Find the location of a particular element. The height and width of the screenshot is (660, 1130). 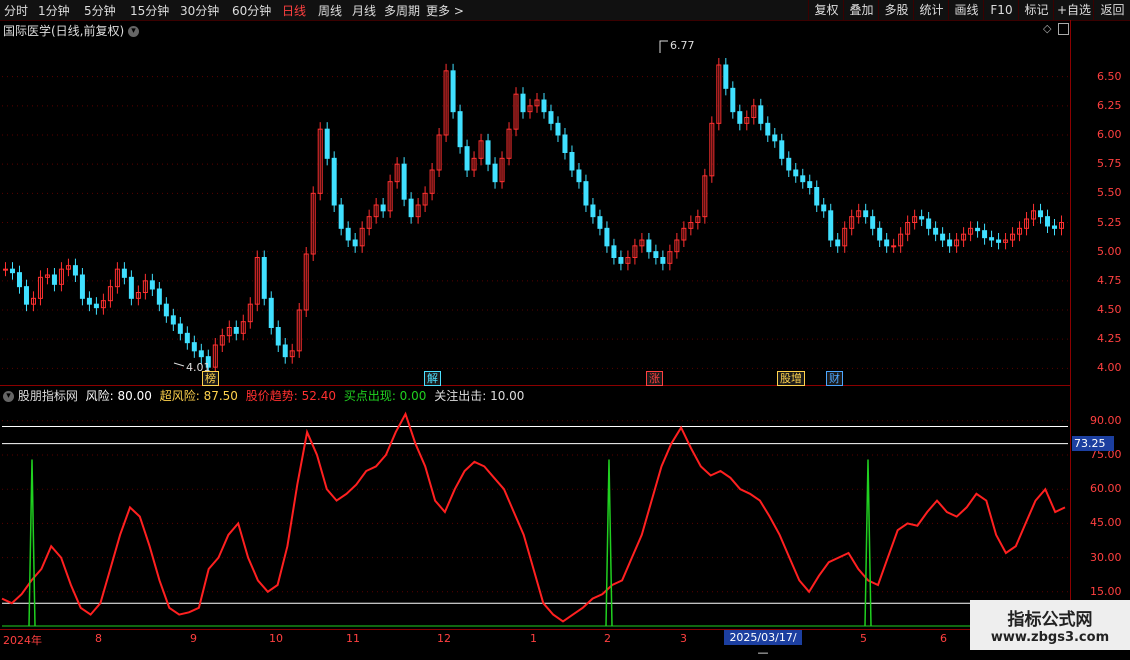

current-value-box: 73.25 is located at coordinates (1093, 443).